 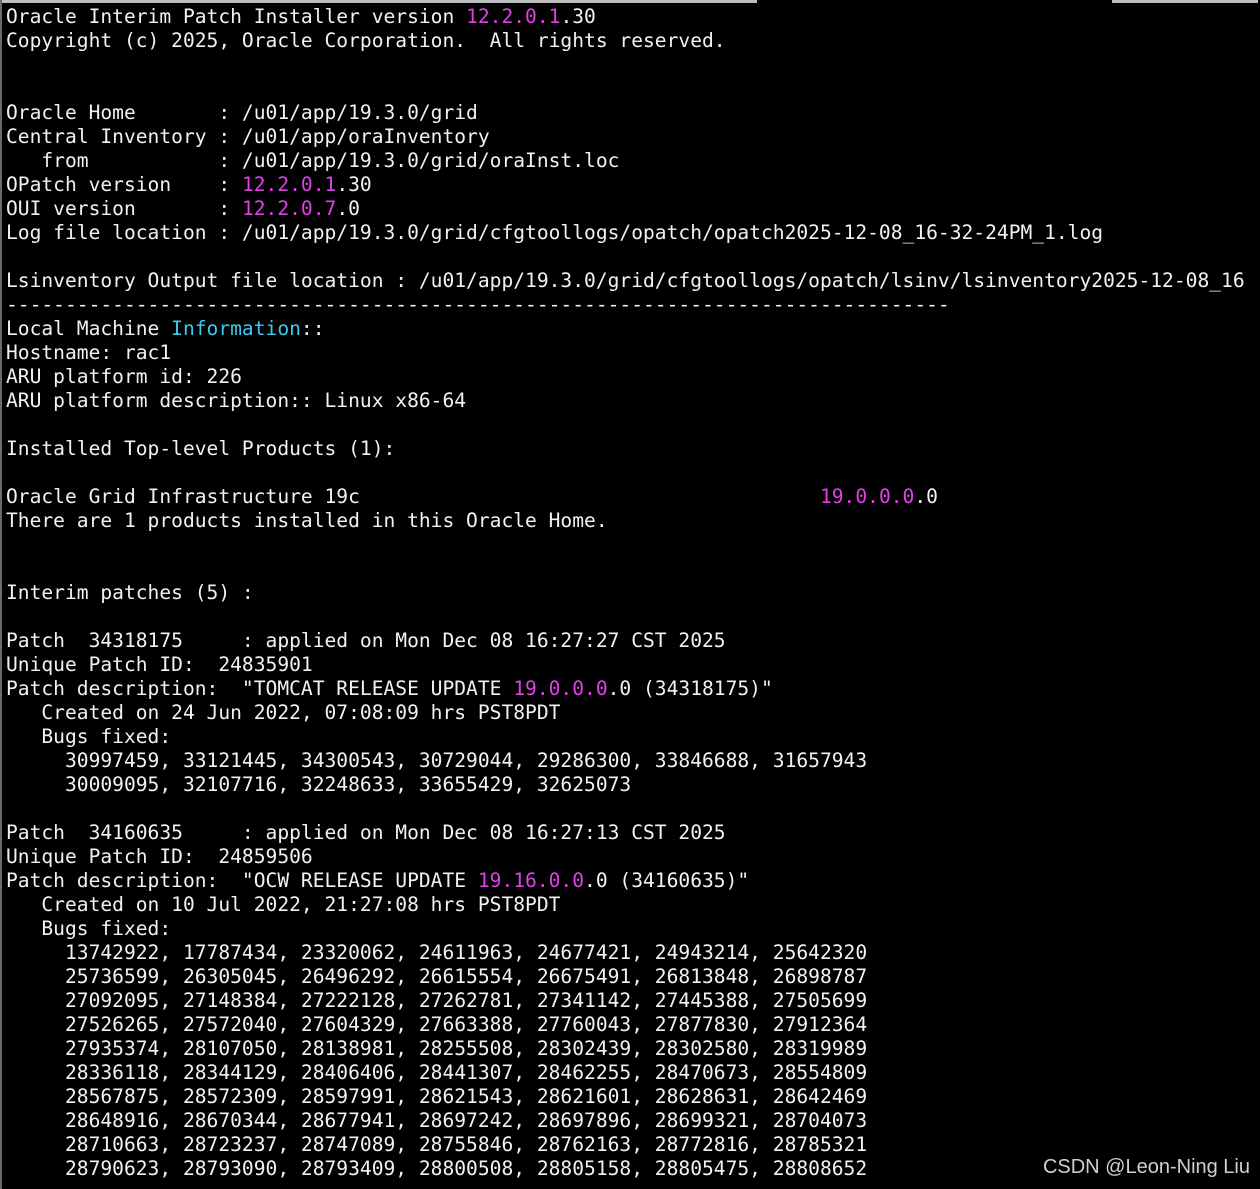 What do you see at coordinates (89, 352) in the screenshot?
I see `line-text: Hostname: rac1` at bounding box center [89, 352].